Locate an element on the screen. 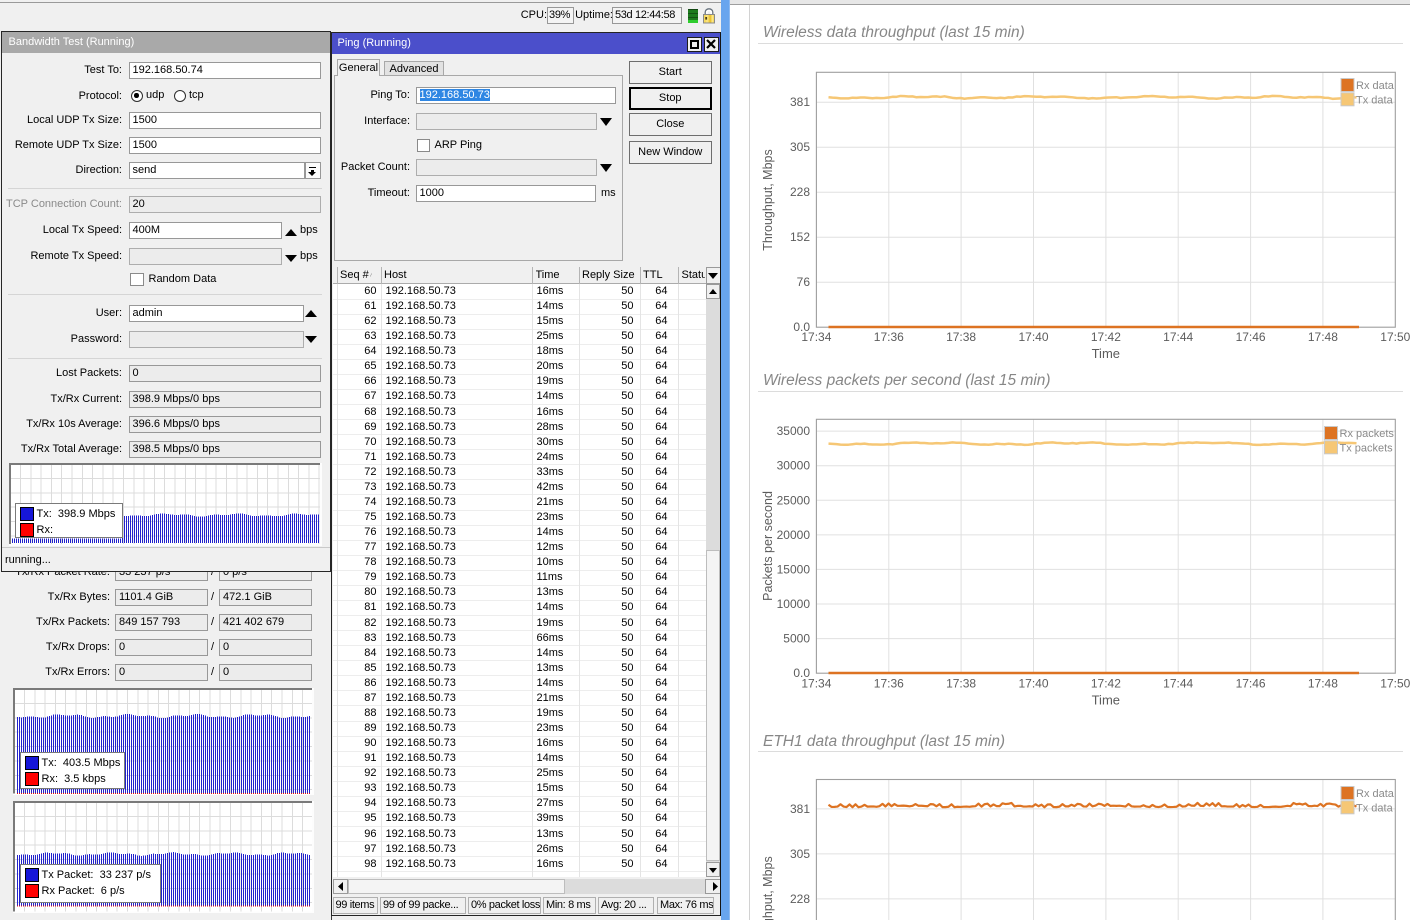  svg-text: 15000 is located at coordinates (794, 569).